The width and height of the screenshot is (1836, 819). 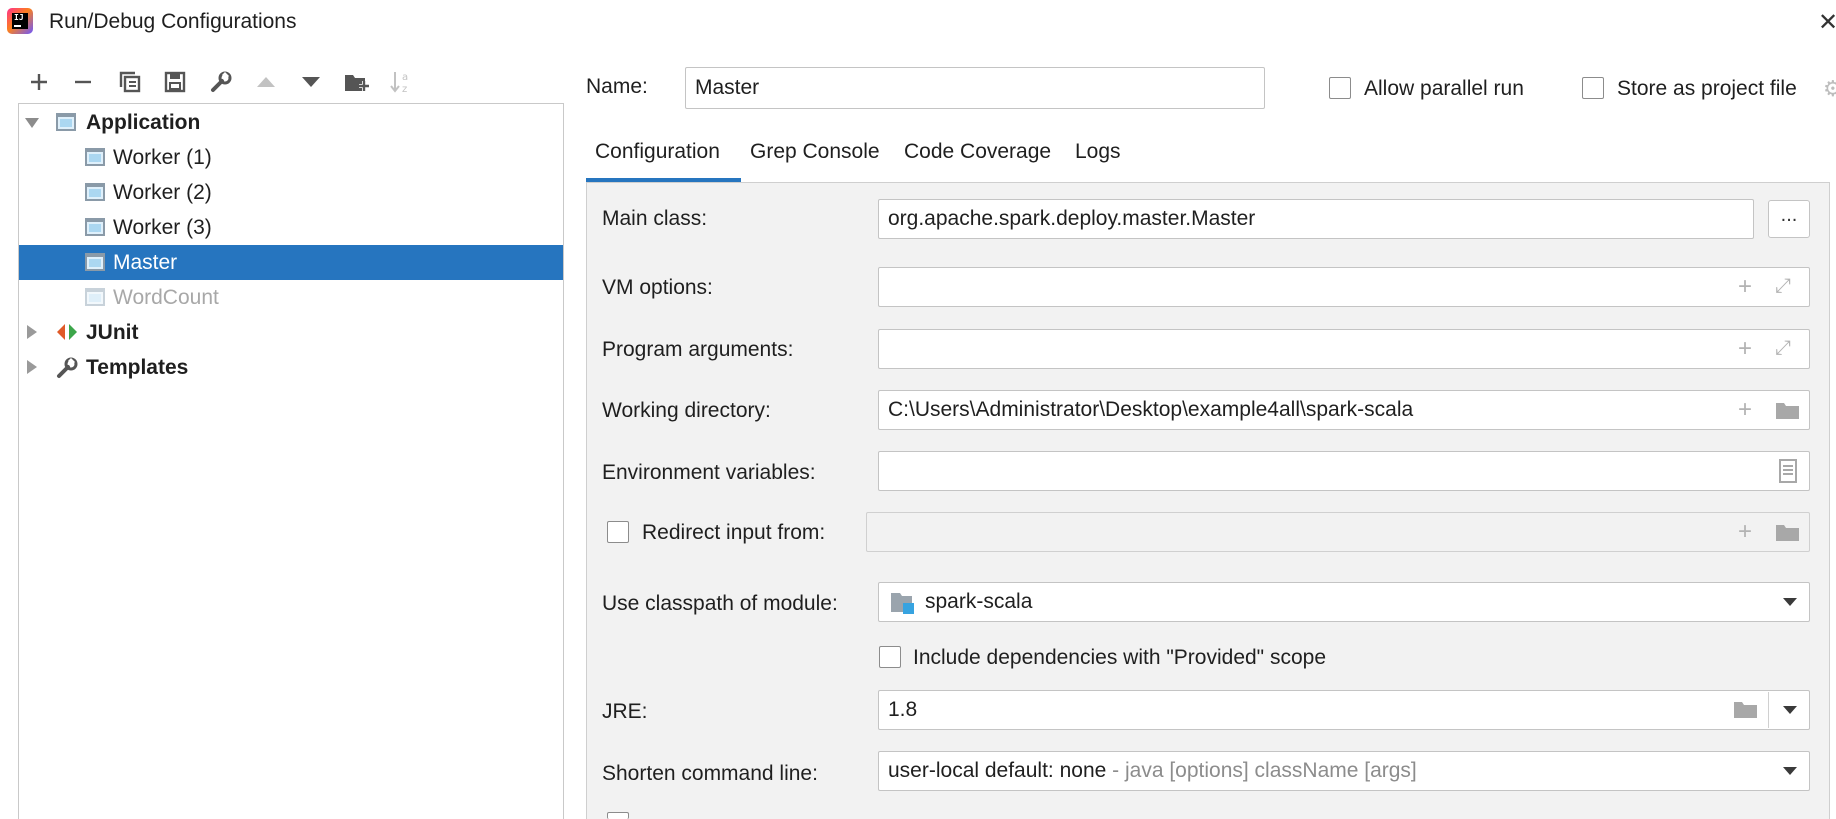 I want to click on divider, so click(x=1768, y=710).